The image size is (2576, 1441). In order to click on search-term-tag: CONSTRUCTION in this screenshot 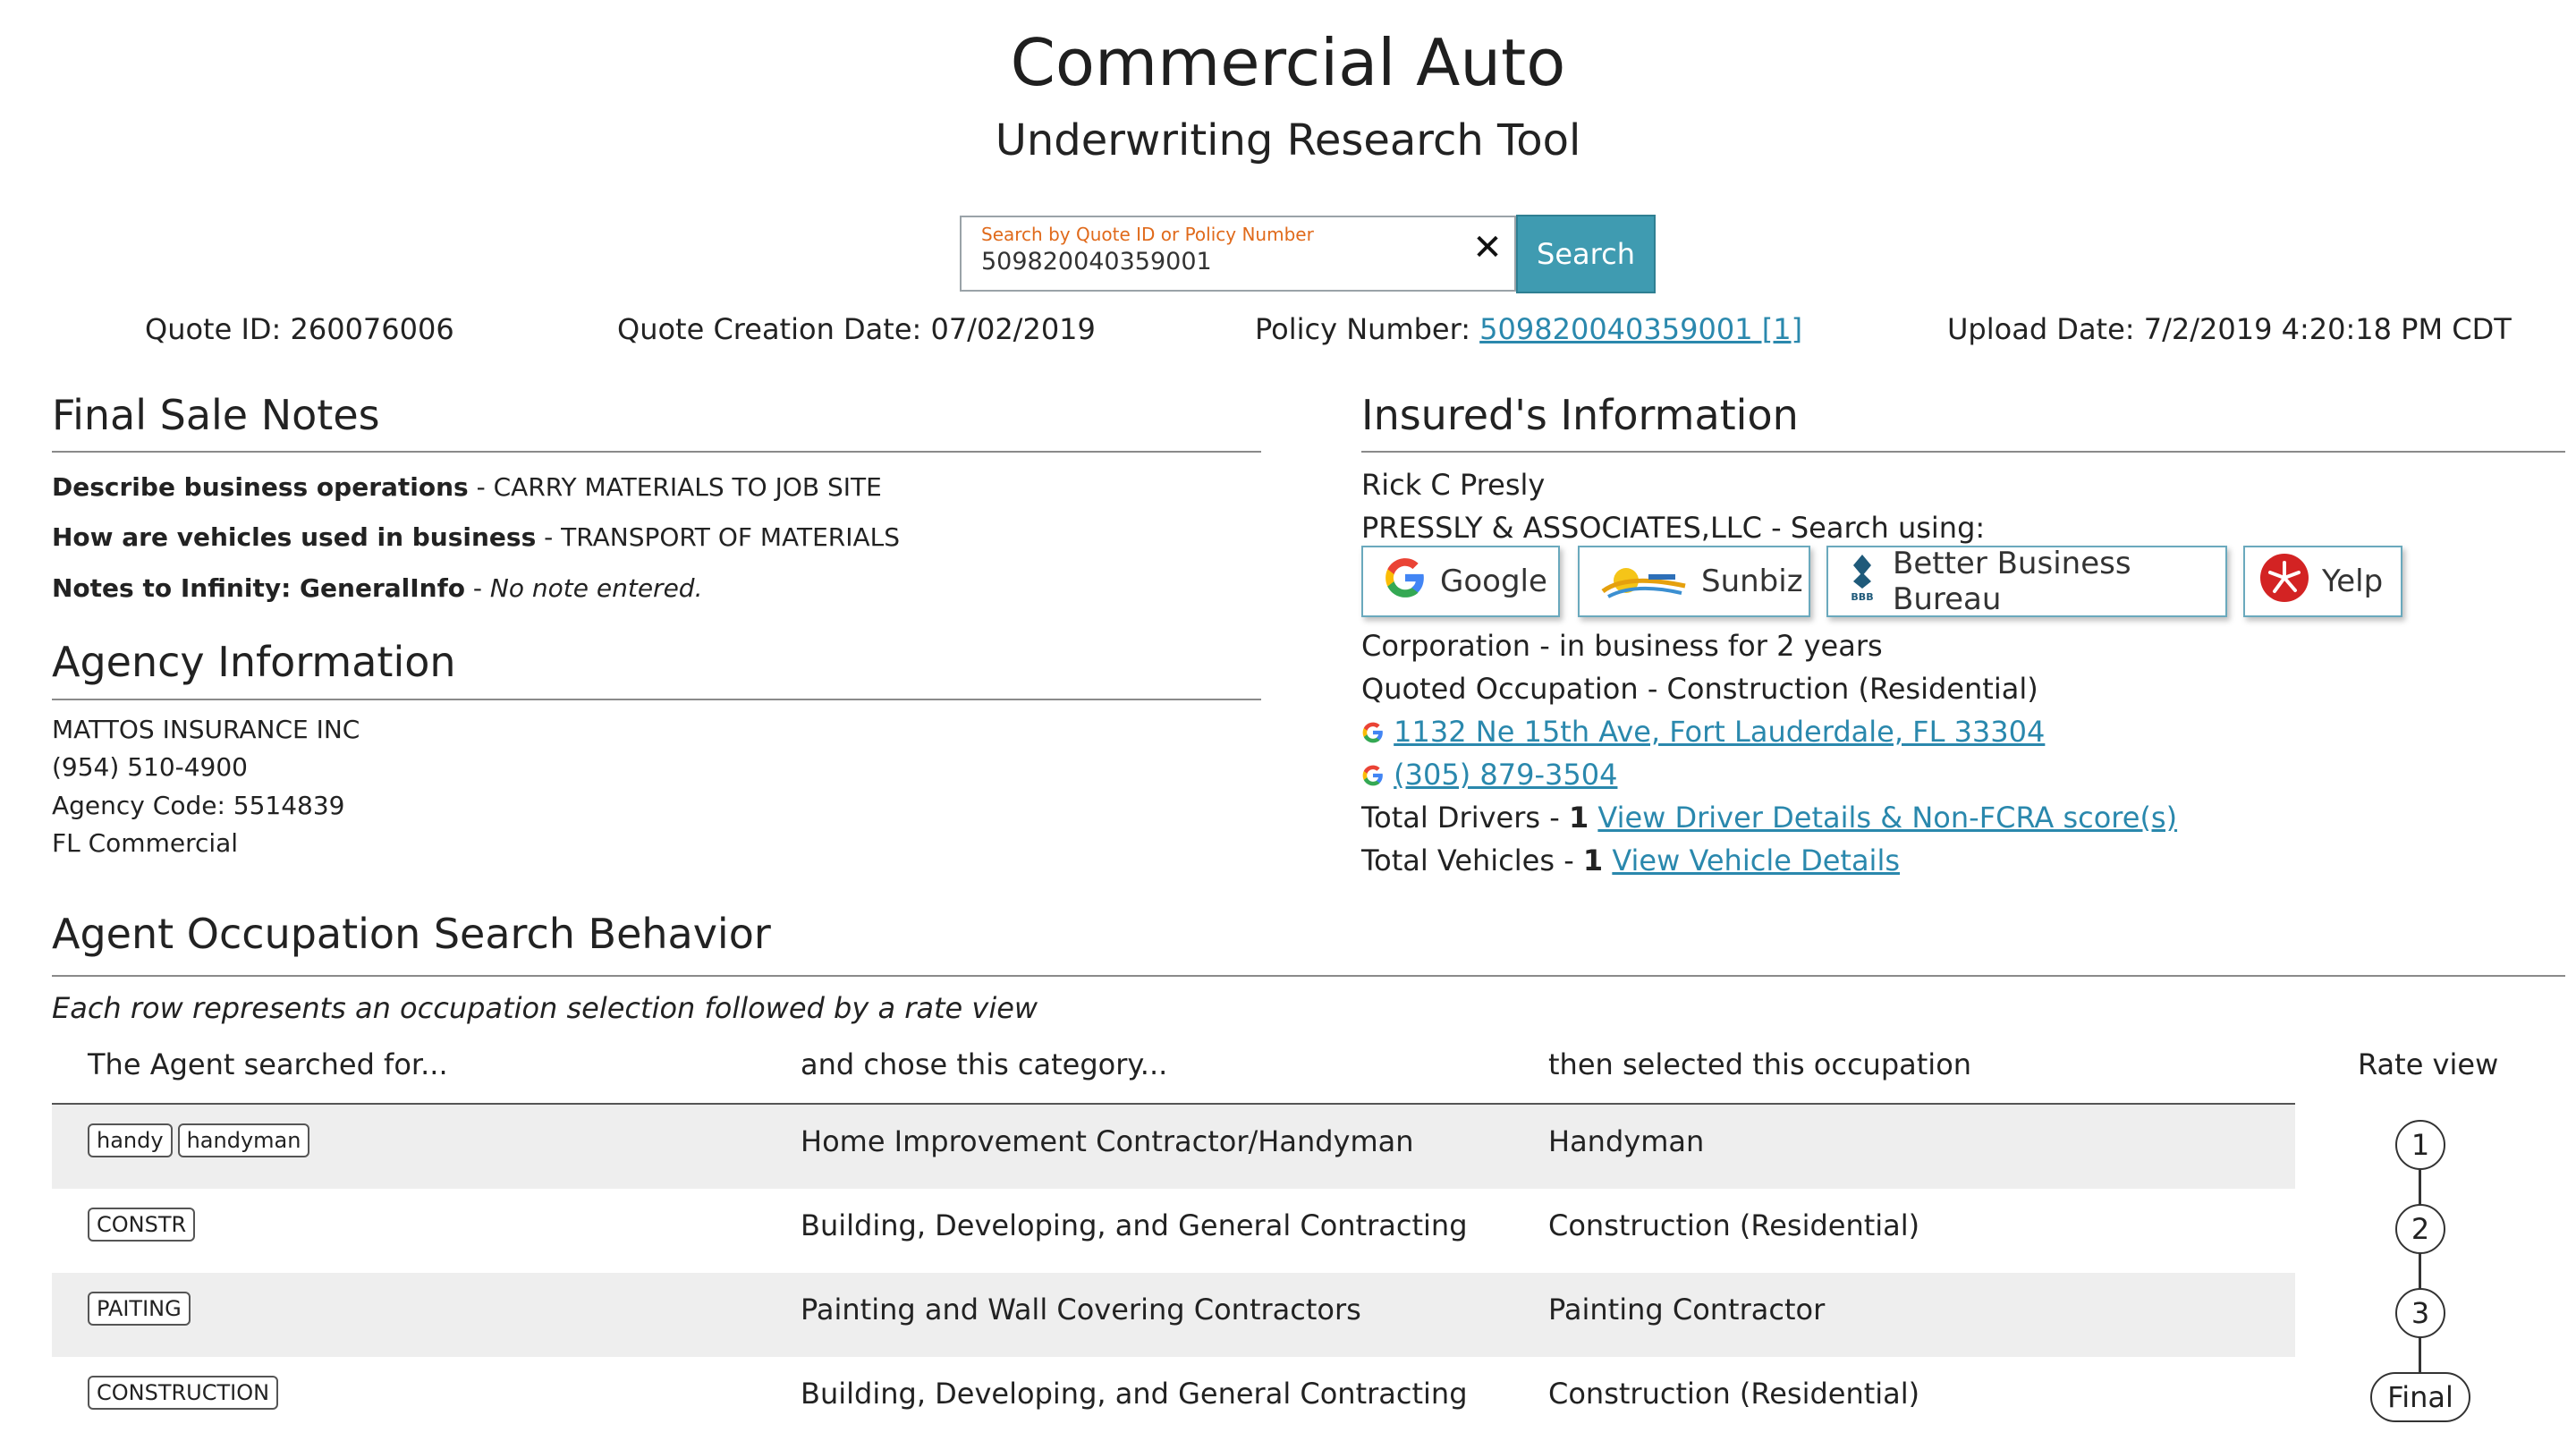, I will do `click(183, 1393)`.